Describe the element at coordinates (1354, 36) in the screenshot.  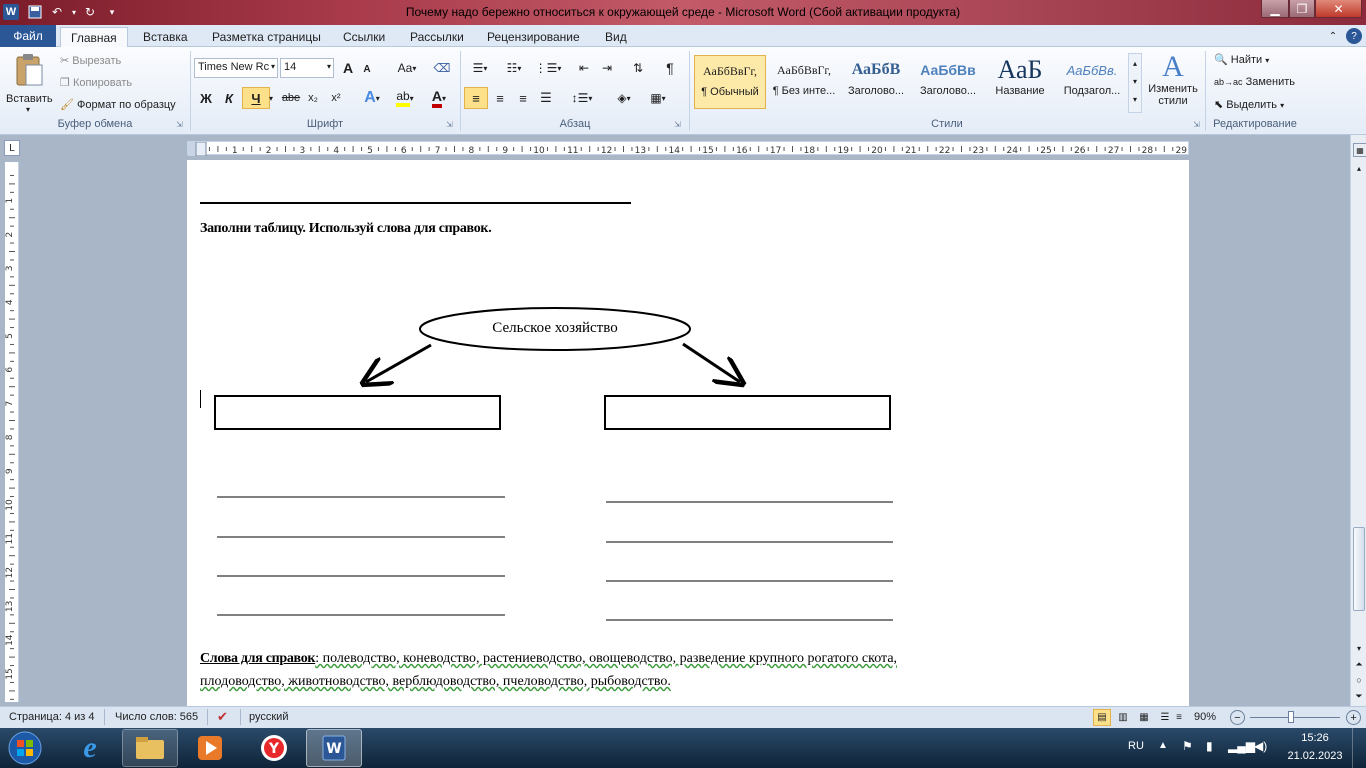
I see `help-icon: ?` at that location.